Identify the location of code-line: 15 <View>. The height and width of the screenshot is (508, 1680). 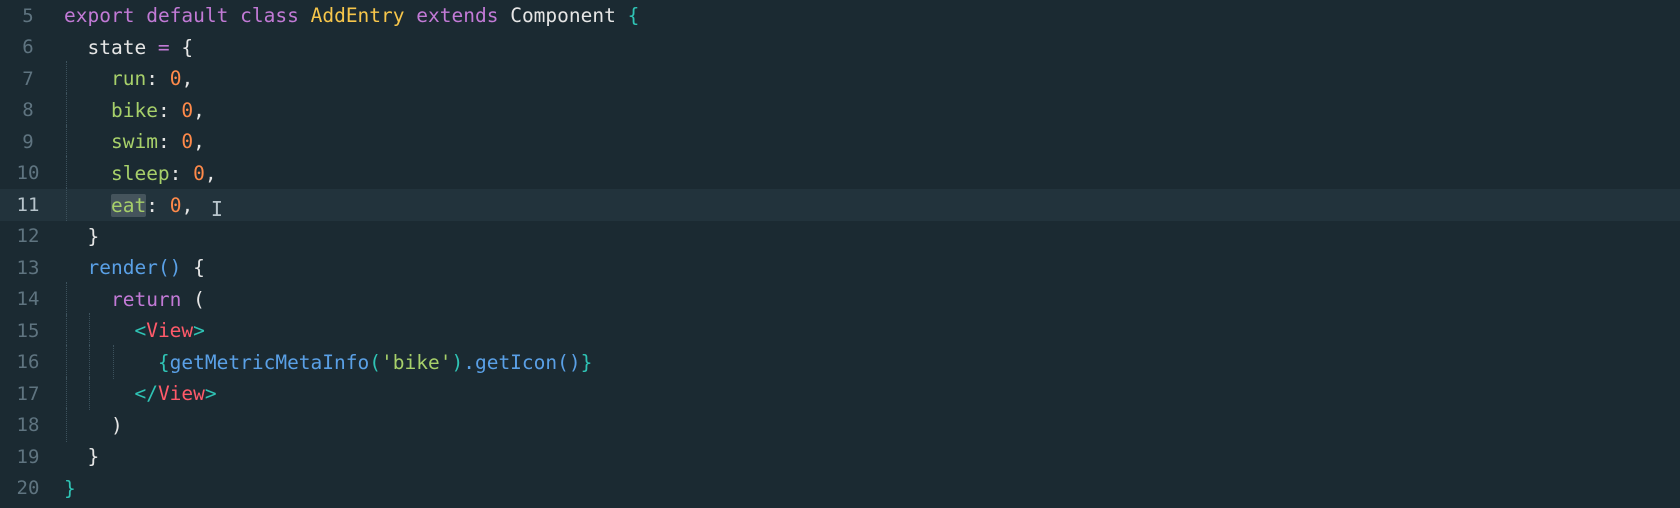
(840, 330).